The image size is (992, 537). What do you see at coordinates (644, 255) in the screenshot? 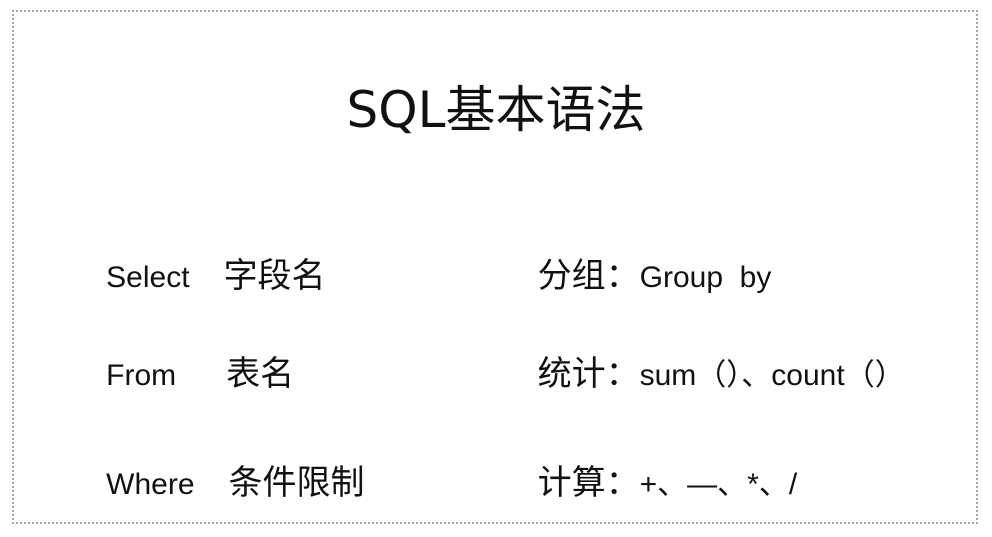
I see `group-row: 分组：Group by` at bounding box center [644, 255].